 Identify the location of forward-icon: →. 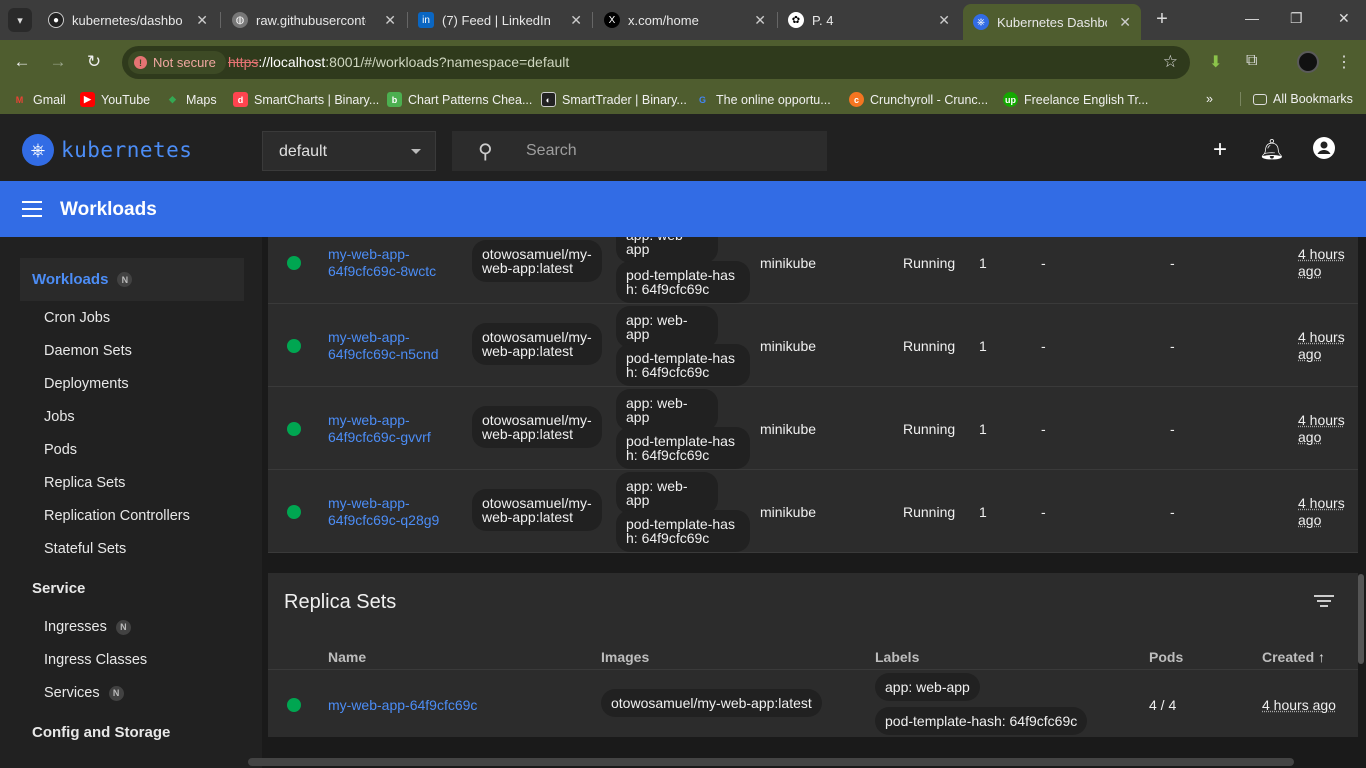
(58, 62).